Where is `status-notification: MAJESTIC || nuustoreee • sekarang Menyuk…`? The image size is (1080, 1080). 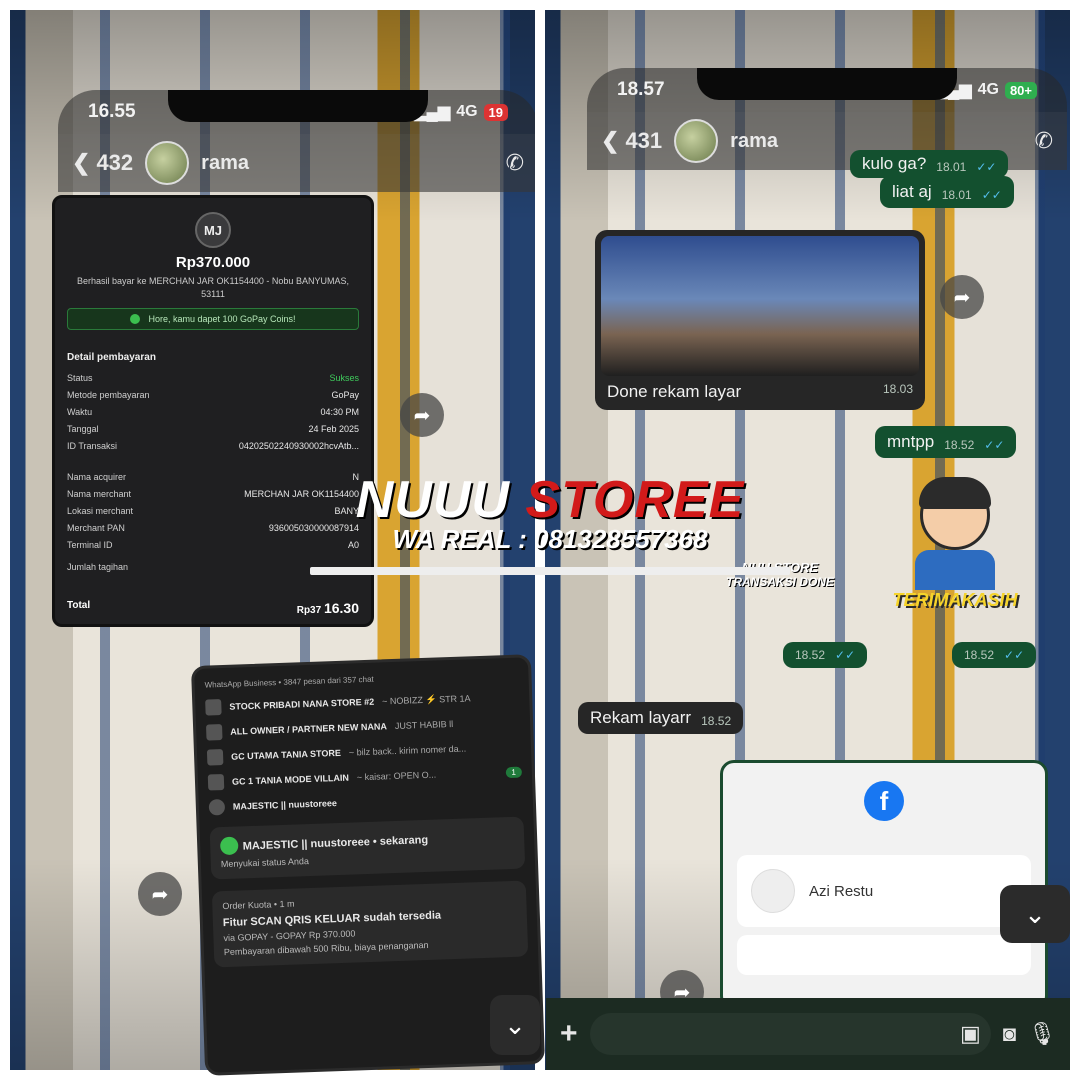 status-notification: MAJESTIC || nuustoreee • sekarang Menyuk… is located at coordinates (367, 848).